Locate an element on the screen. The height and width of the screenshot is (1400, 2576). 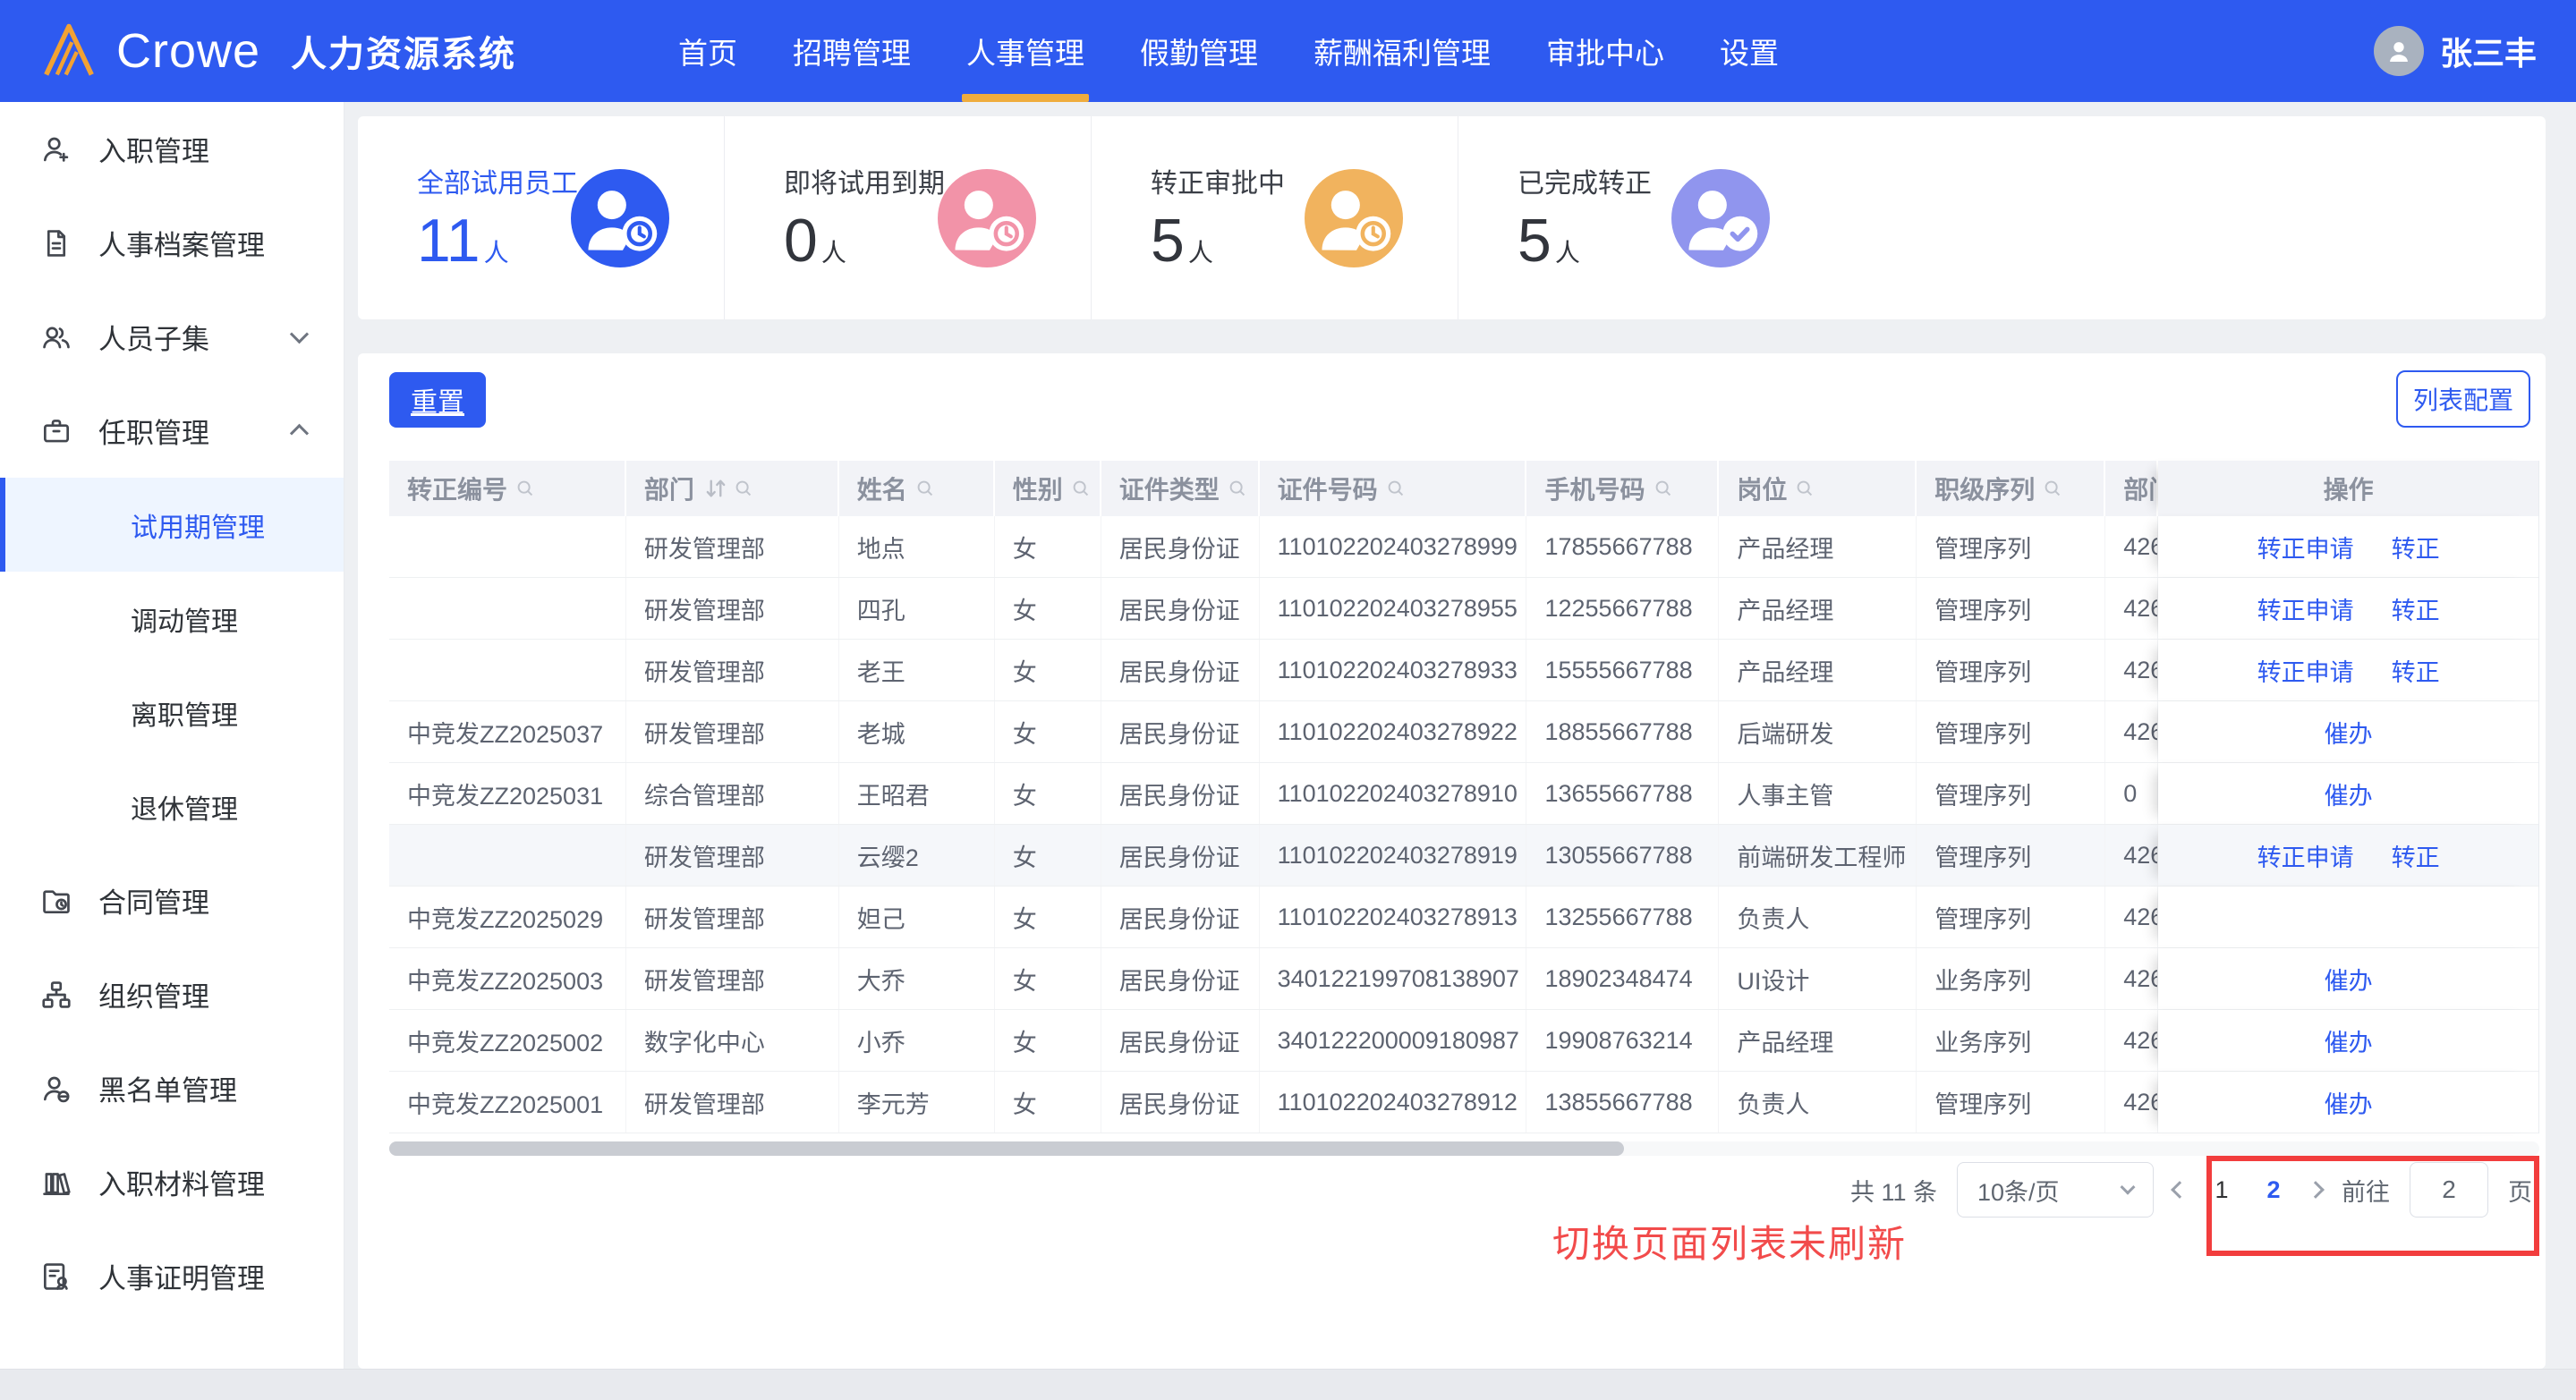
materials-books-icon is located at coordinates (56, 1183).